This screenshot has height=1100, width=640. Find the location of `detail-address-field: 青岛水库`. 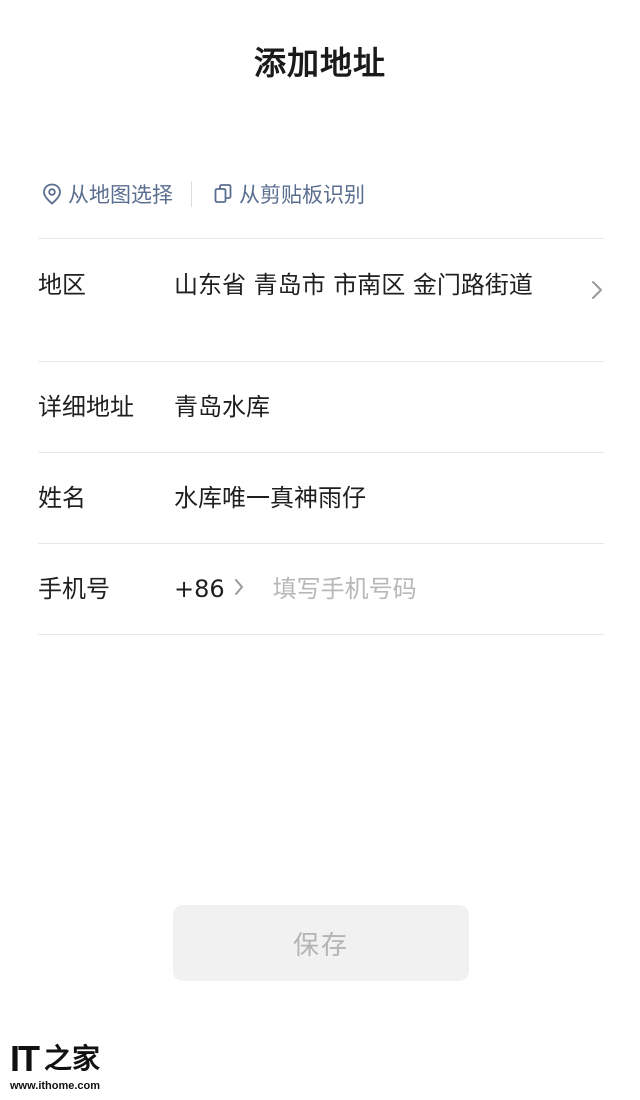

detail-address-field: 青岛水库 is located at coordinates (389, 407).